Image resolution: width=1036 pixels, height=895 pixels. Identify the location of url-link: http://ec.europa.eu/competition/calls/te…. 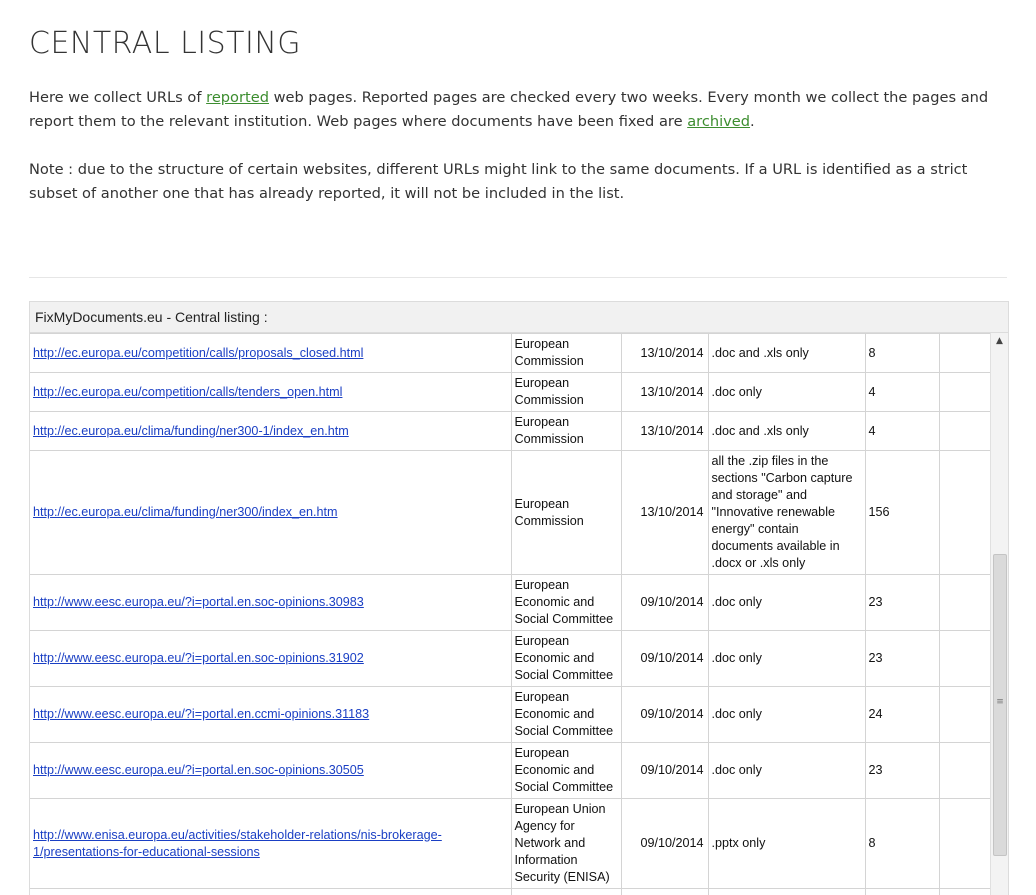
(187, 392).